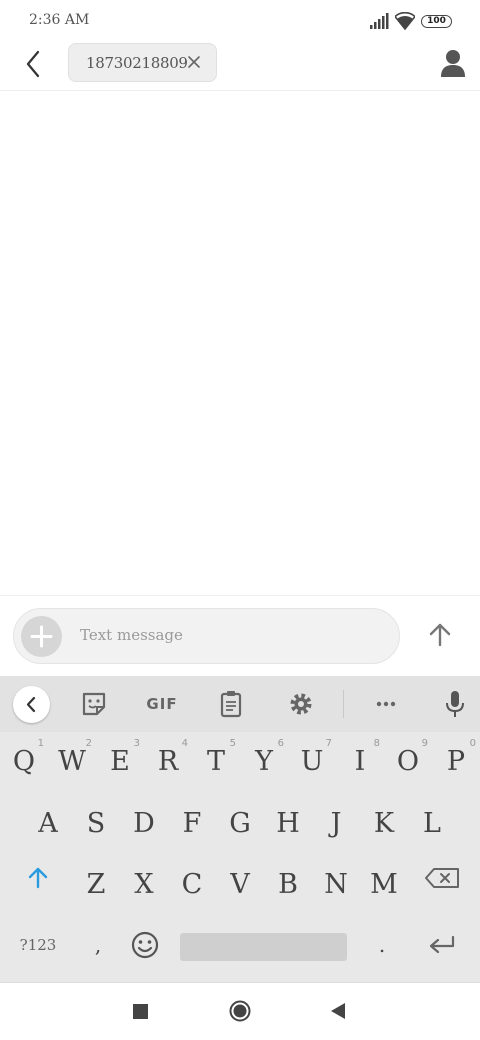 Image resolution: width=480 pixels, height=1040 pixels. I want to click on key-x: X, so click(144, 886).